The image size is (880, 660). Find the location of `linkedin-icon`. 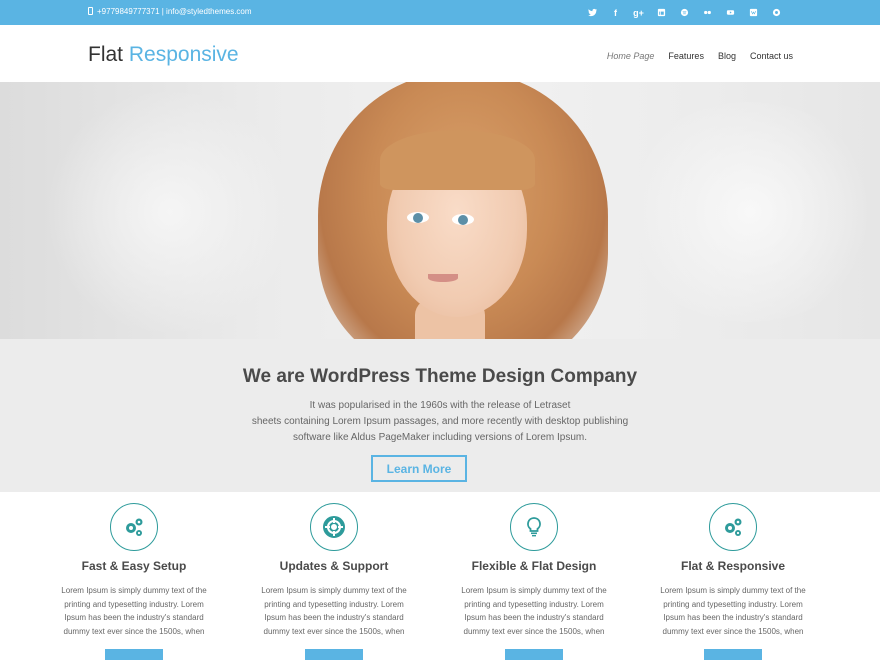

linkedin-icon is located at coordinates (661, 12).